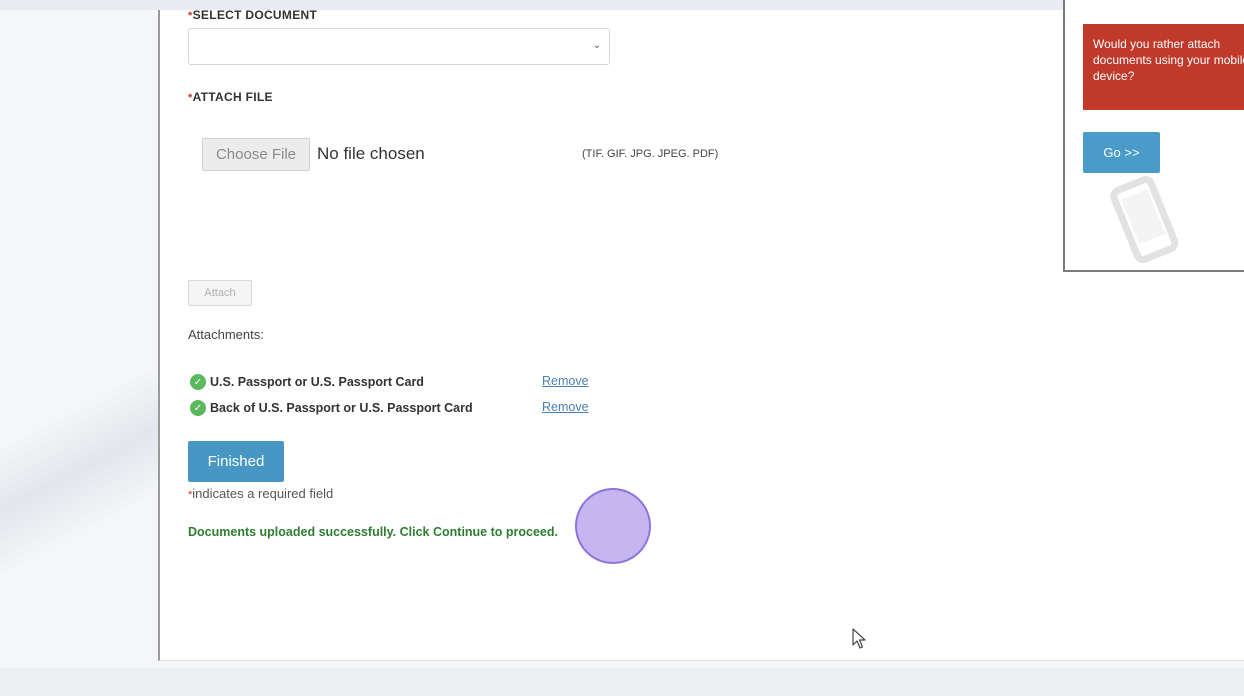 The width and height of the screenshot is (1244, 696). Describe the element at coordinates (1121, 152) in the screenshot. I see `go-button: Go >>` at that location.